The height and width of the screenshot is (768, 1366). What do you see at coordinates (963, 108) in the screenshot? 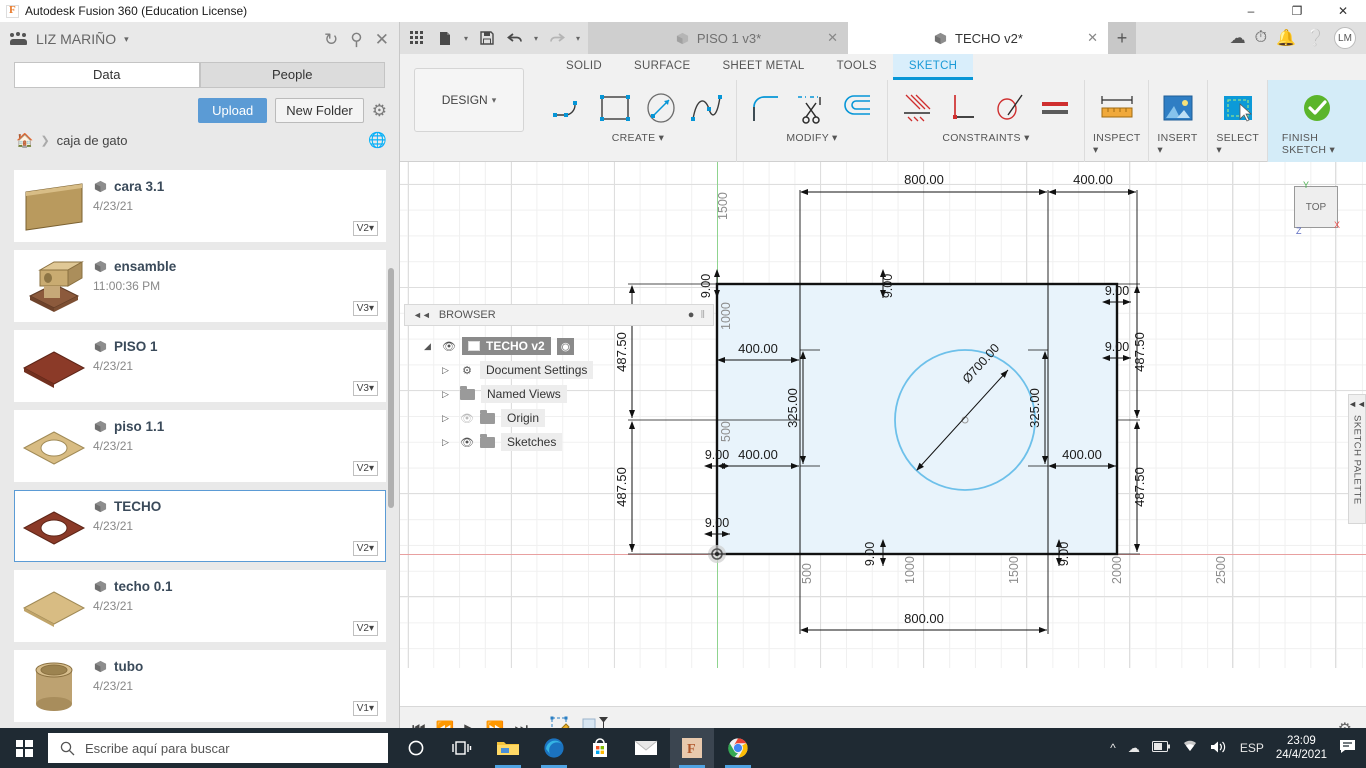
I see `perpendicular-icon` at bounding box center [963, 108].